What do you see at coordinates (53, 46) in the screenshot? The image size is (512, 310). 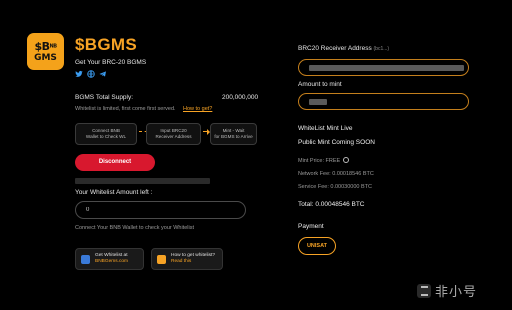 I see `logo-text-small: NB` at bounding box center [53, 46].